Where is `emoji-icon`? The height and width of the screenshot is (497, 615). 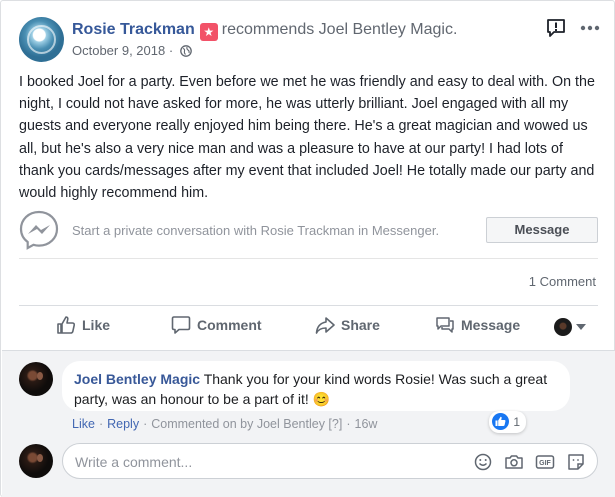
emoji-icon is located at coordinates (483, 462).